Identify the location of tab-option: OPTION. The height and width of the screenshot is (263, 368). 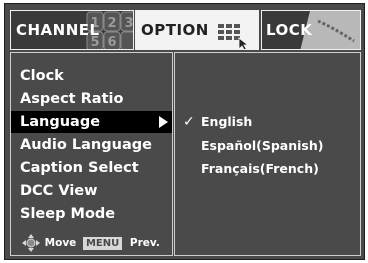
(197, 30).